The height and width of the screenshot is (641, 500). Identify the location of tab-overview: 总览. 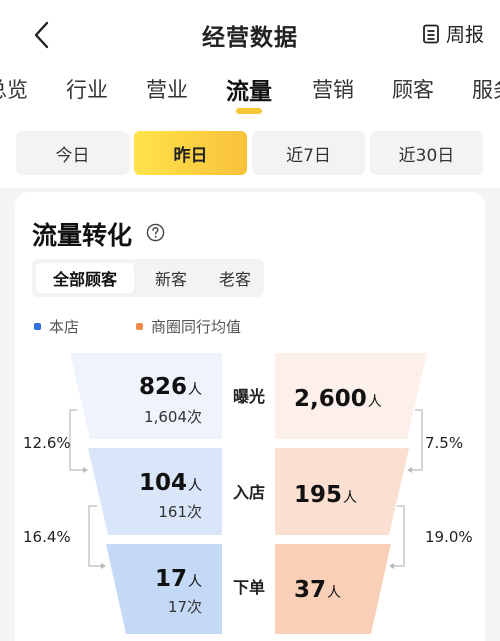
(14, 89).